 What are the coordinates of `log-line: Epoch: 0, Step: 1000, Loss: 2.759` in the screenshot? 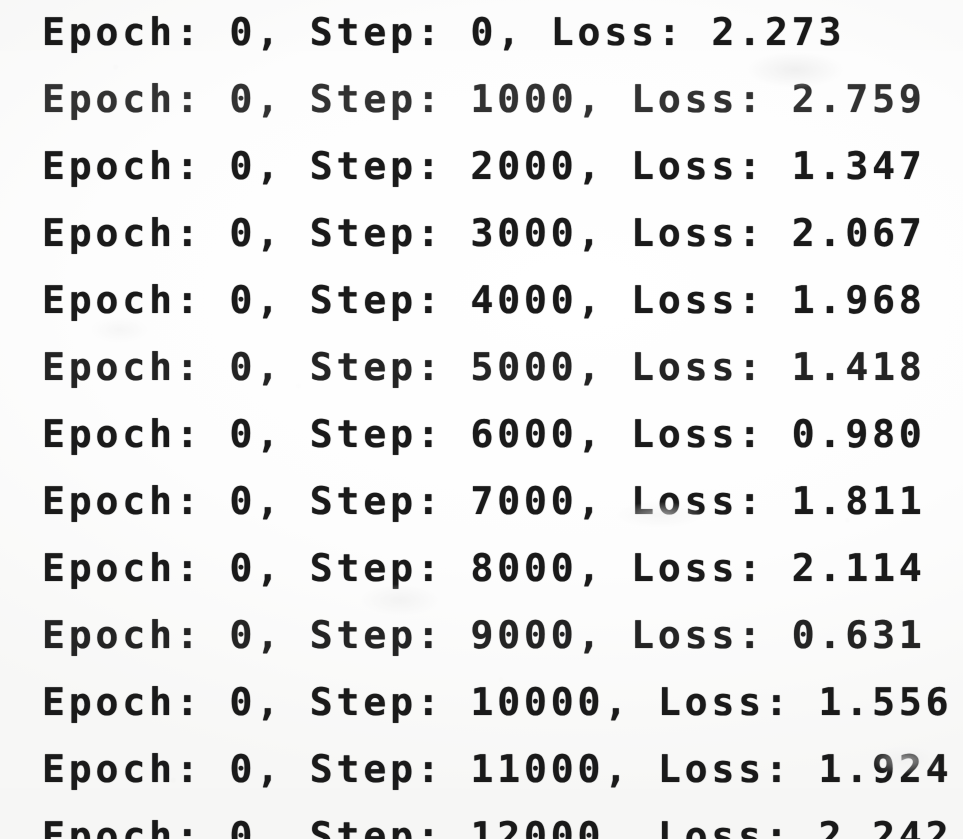 It's located at (484, 99).